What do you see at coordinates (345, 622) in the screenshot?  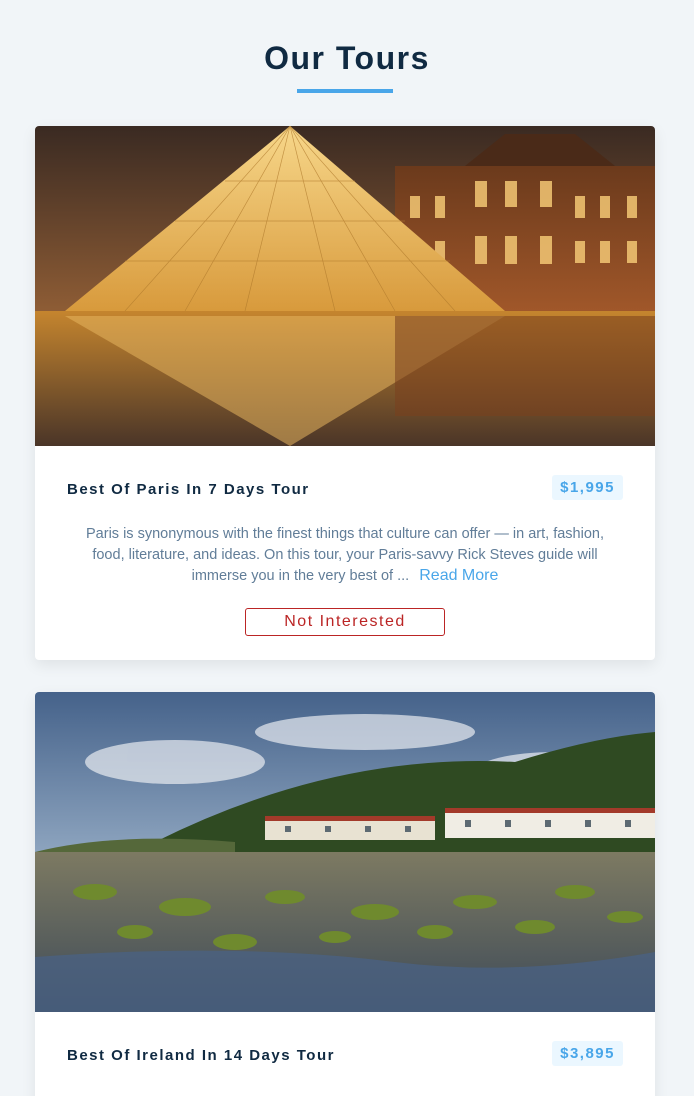 I see `not-interested-button: Not Interested` at bounding box center [345, 622].